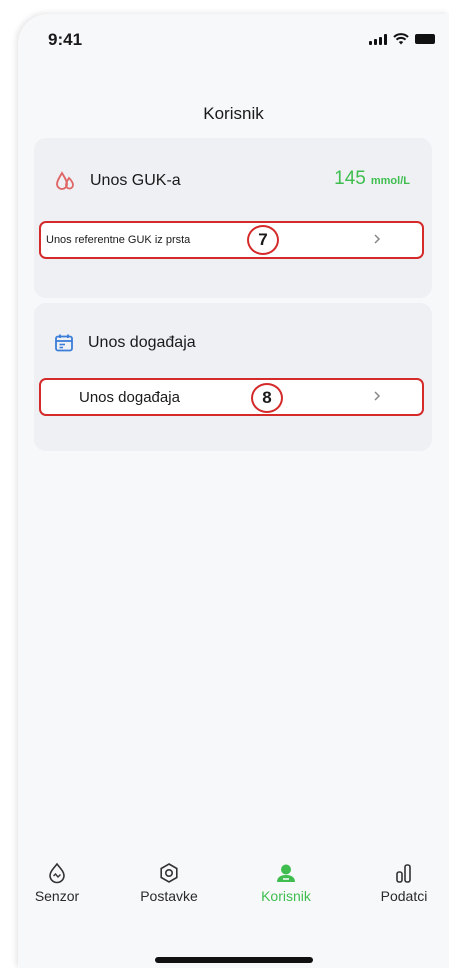 Image resolution: width=449 pixels, height=968 pixels. I want to click on event-card-header: Unos događaja, so click(125, 343).